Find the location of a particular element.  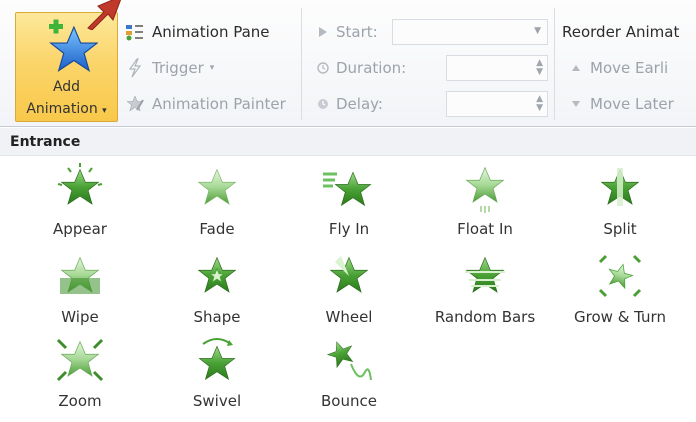

effect-random-bars: Random Bars is located at coordinates (485, 294).